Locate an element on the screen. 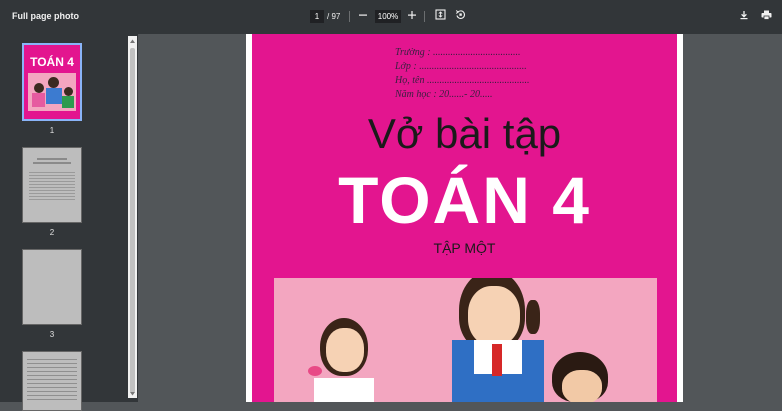  red-scarf is located at coordinates (497, 360).